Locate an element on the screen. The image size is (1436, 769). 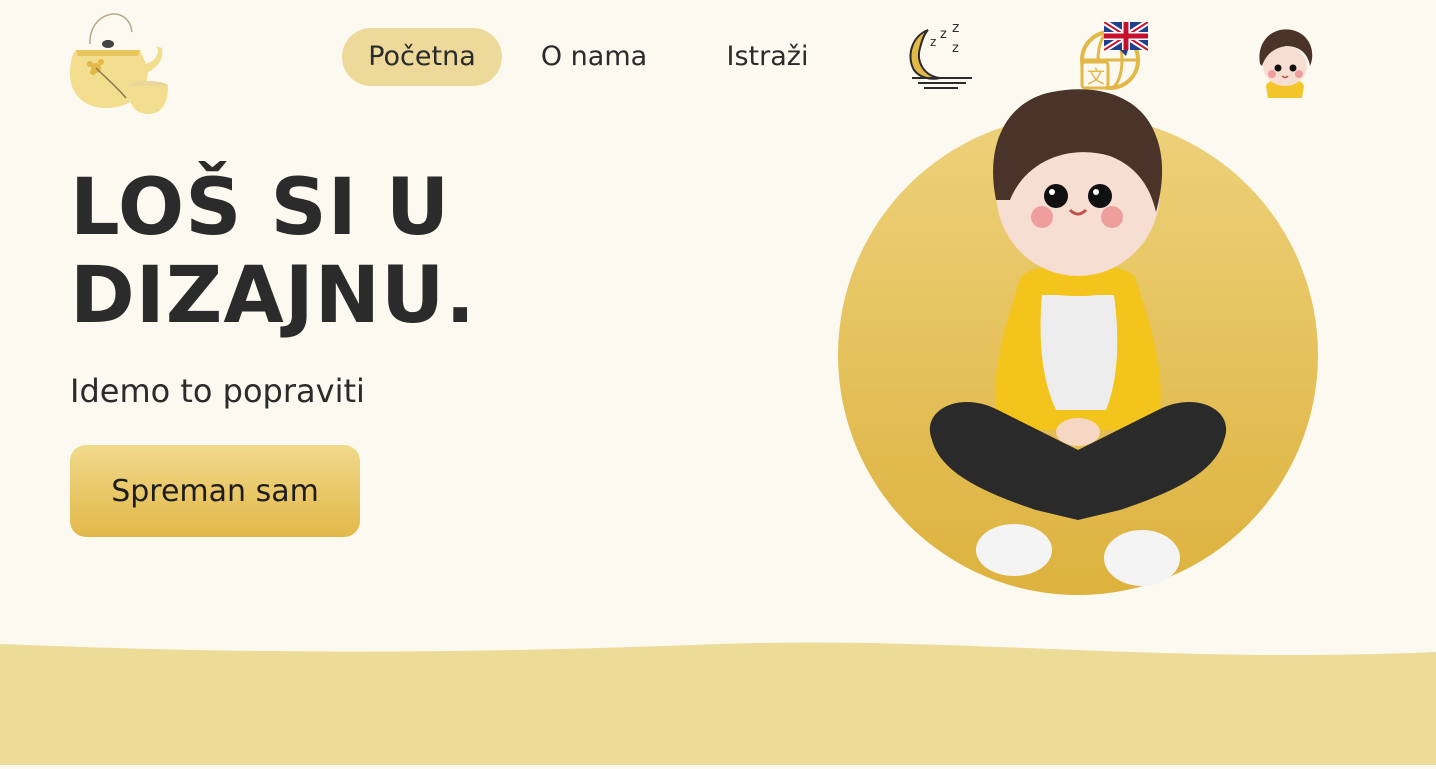
hero-title-line1: LOŠ SI U is located at coordinates (260, 208).